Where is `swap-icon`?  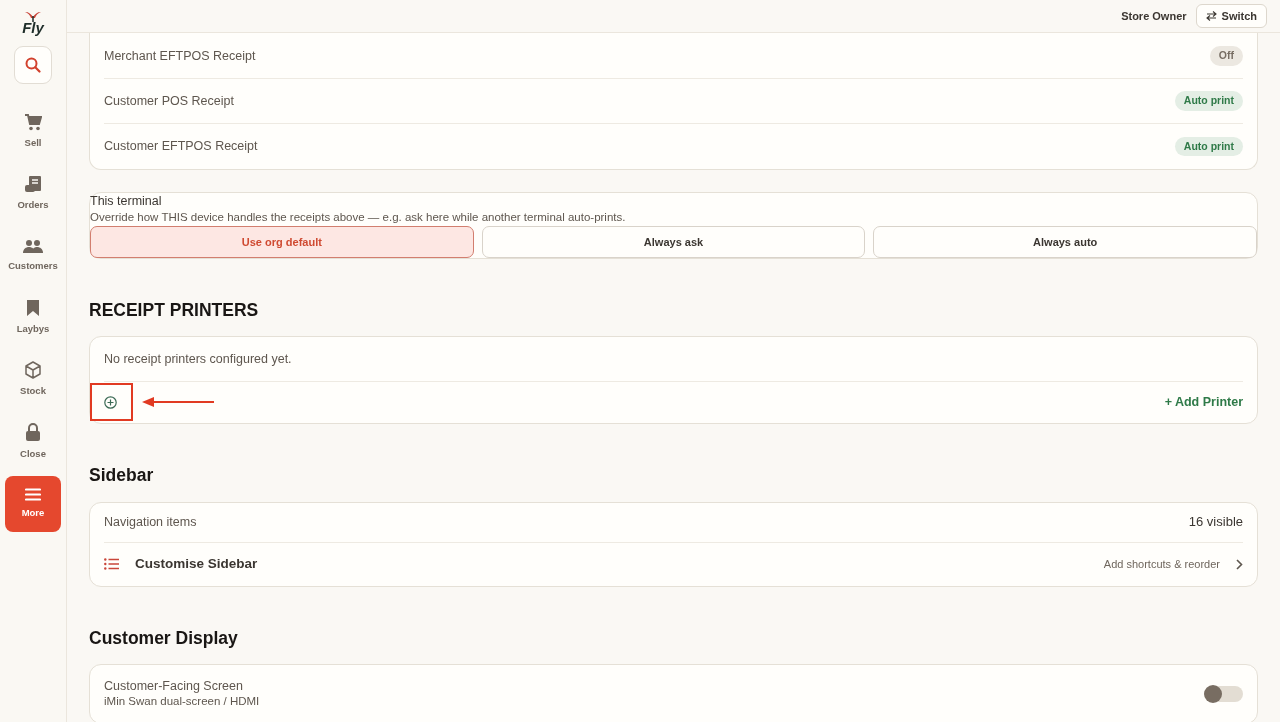 swap-icon is located at coordinates (1211, 16).